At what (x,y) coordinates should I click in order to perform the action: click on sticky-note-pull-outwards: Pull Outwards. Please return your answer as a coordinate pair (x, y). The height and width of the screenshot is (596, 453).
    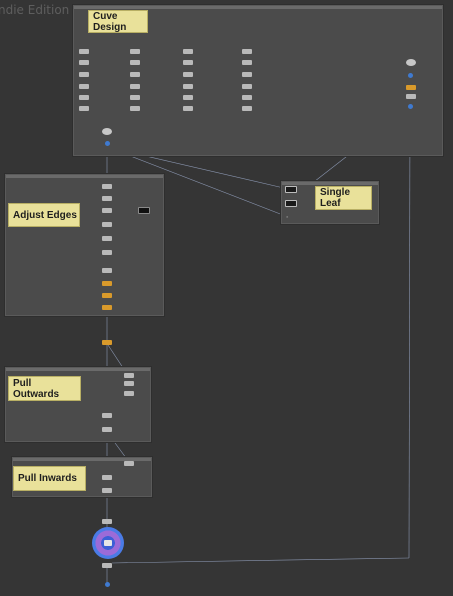
    Looking at the image, I should click on (44, 388).